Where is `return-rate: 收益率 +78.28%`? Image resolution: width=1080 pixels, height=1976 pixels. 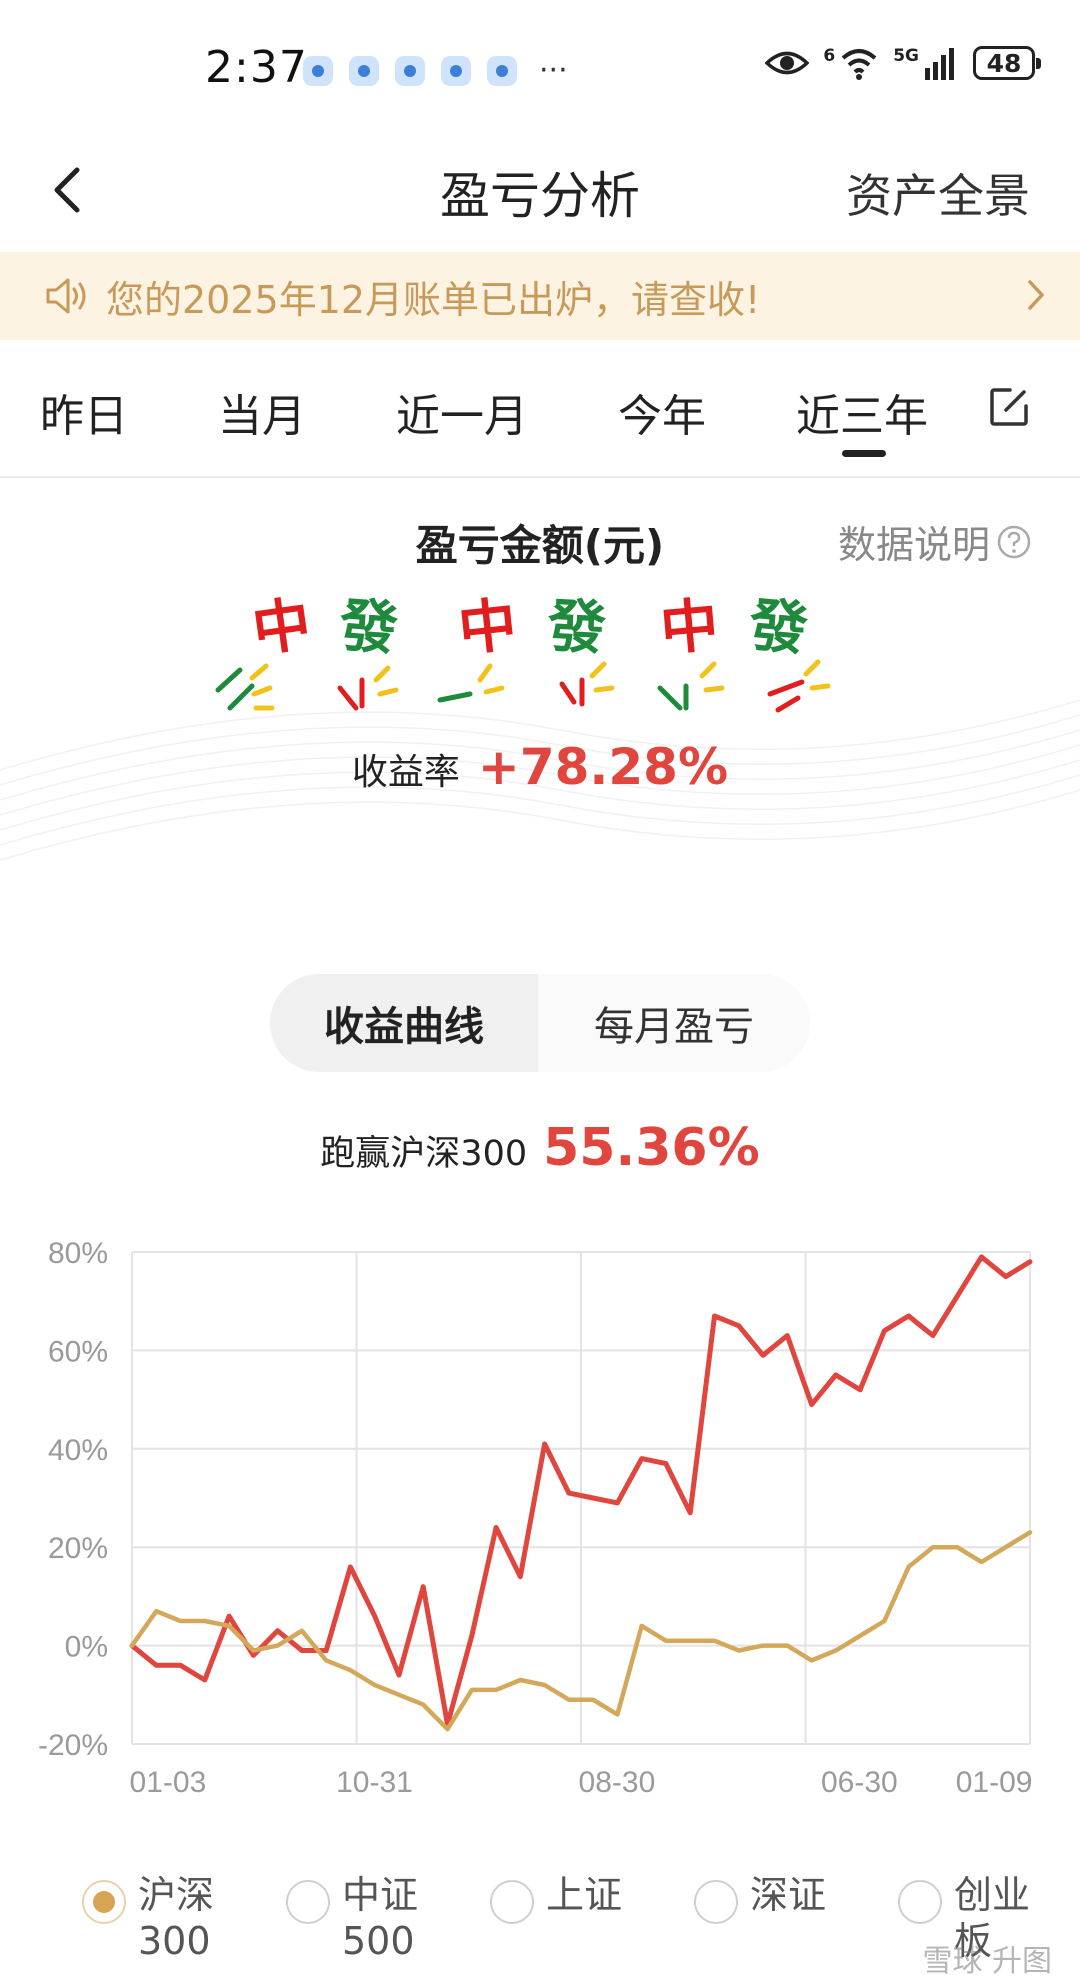 return-rate: 收益率 +78.28% is located at coordinates (540, 767).